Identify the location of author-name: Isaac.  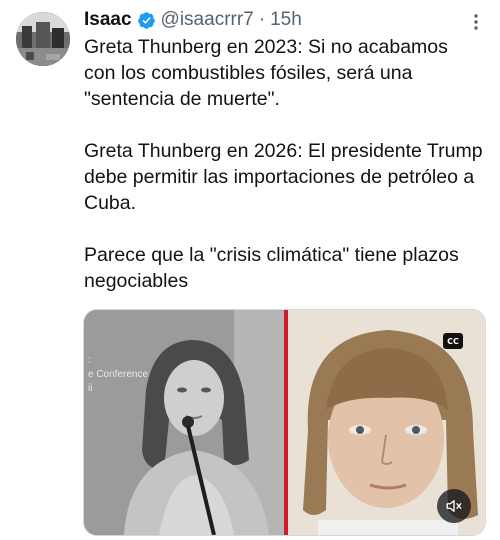
(108, 20).